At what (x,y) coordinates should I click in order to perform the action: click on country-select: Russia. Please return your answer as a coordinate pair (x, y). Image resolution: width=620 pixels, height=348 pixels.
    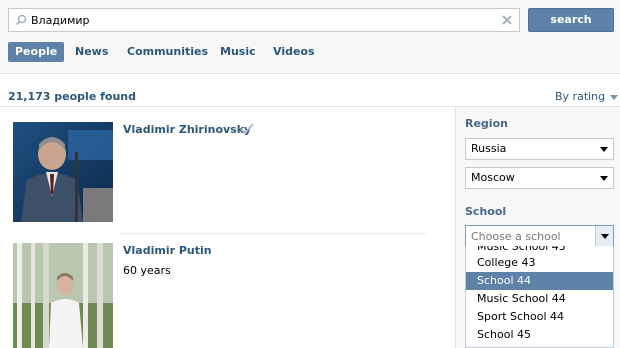
    Looking at the image, I should click on (539, 149).